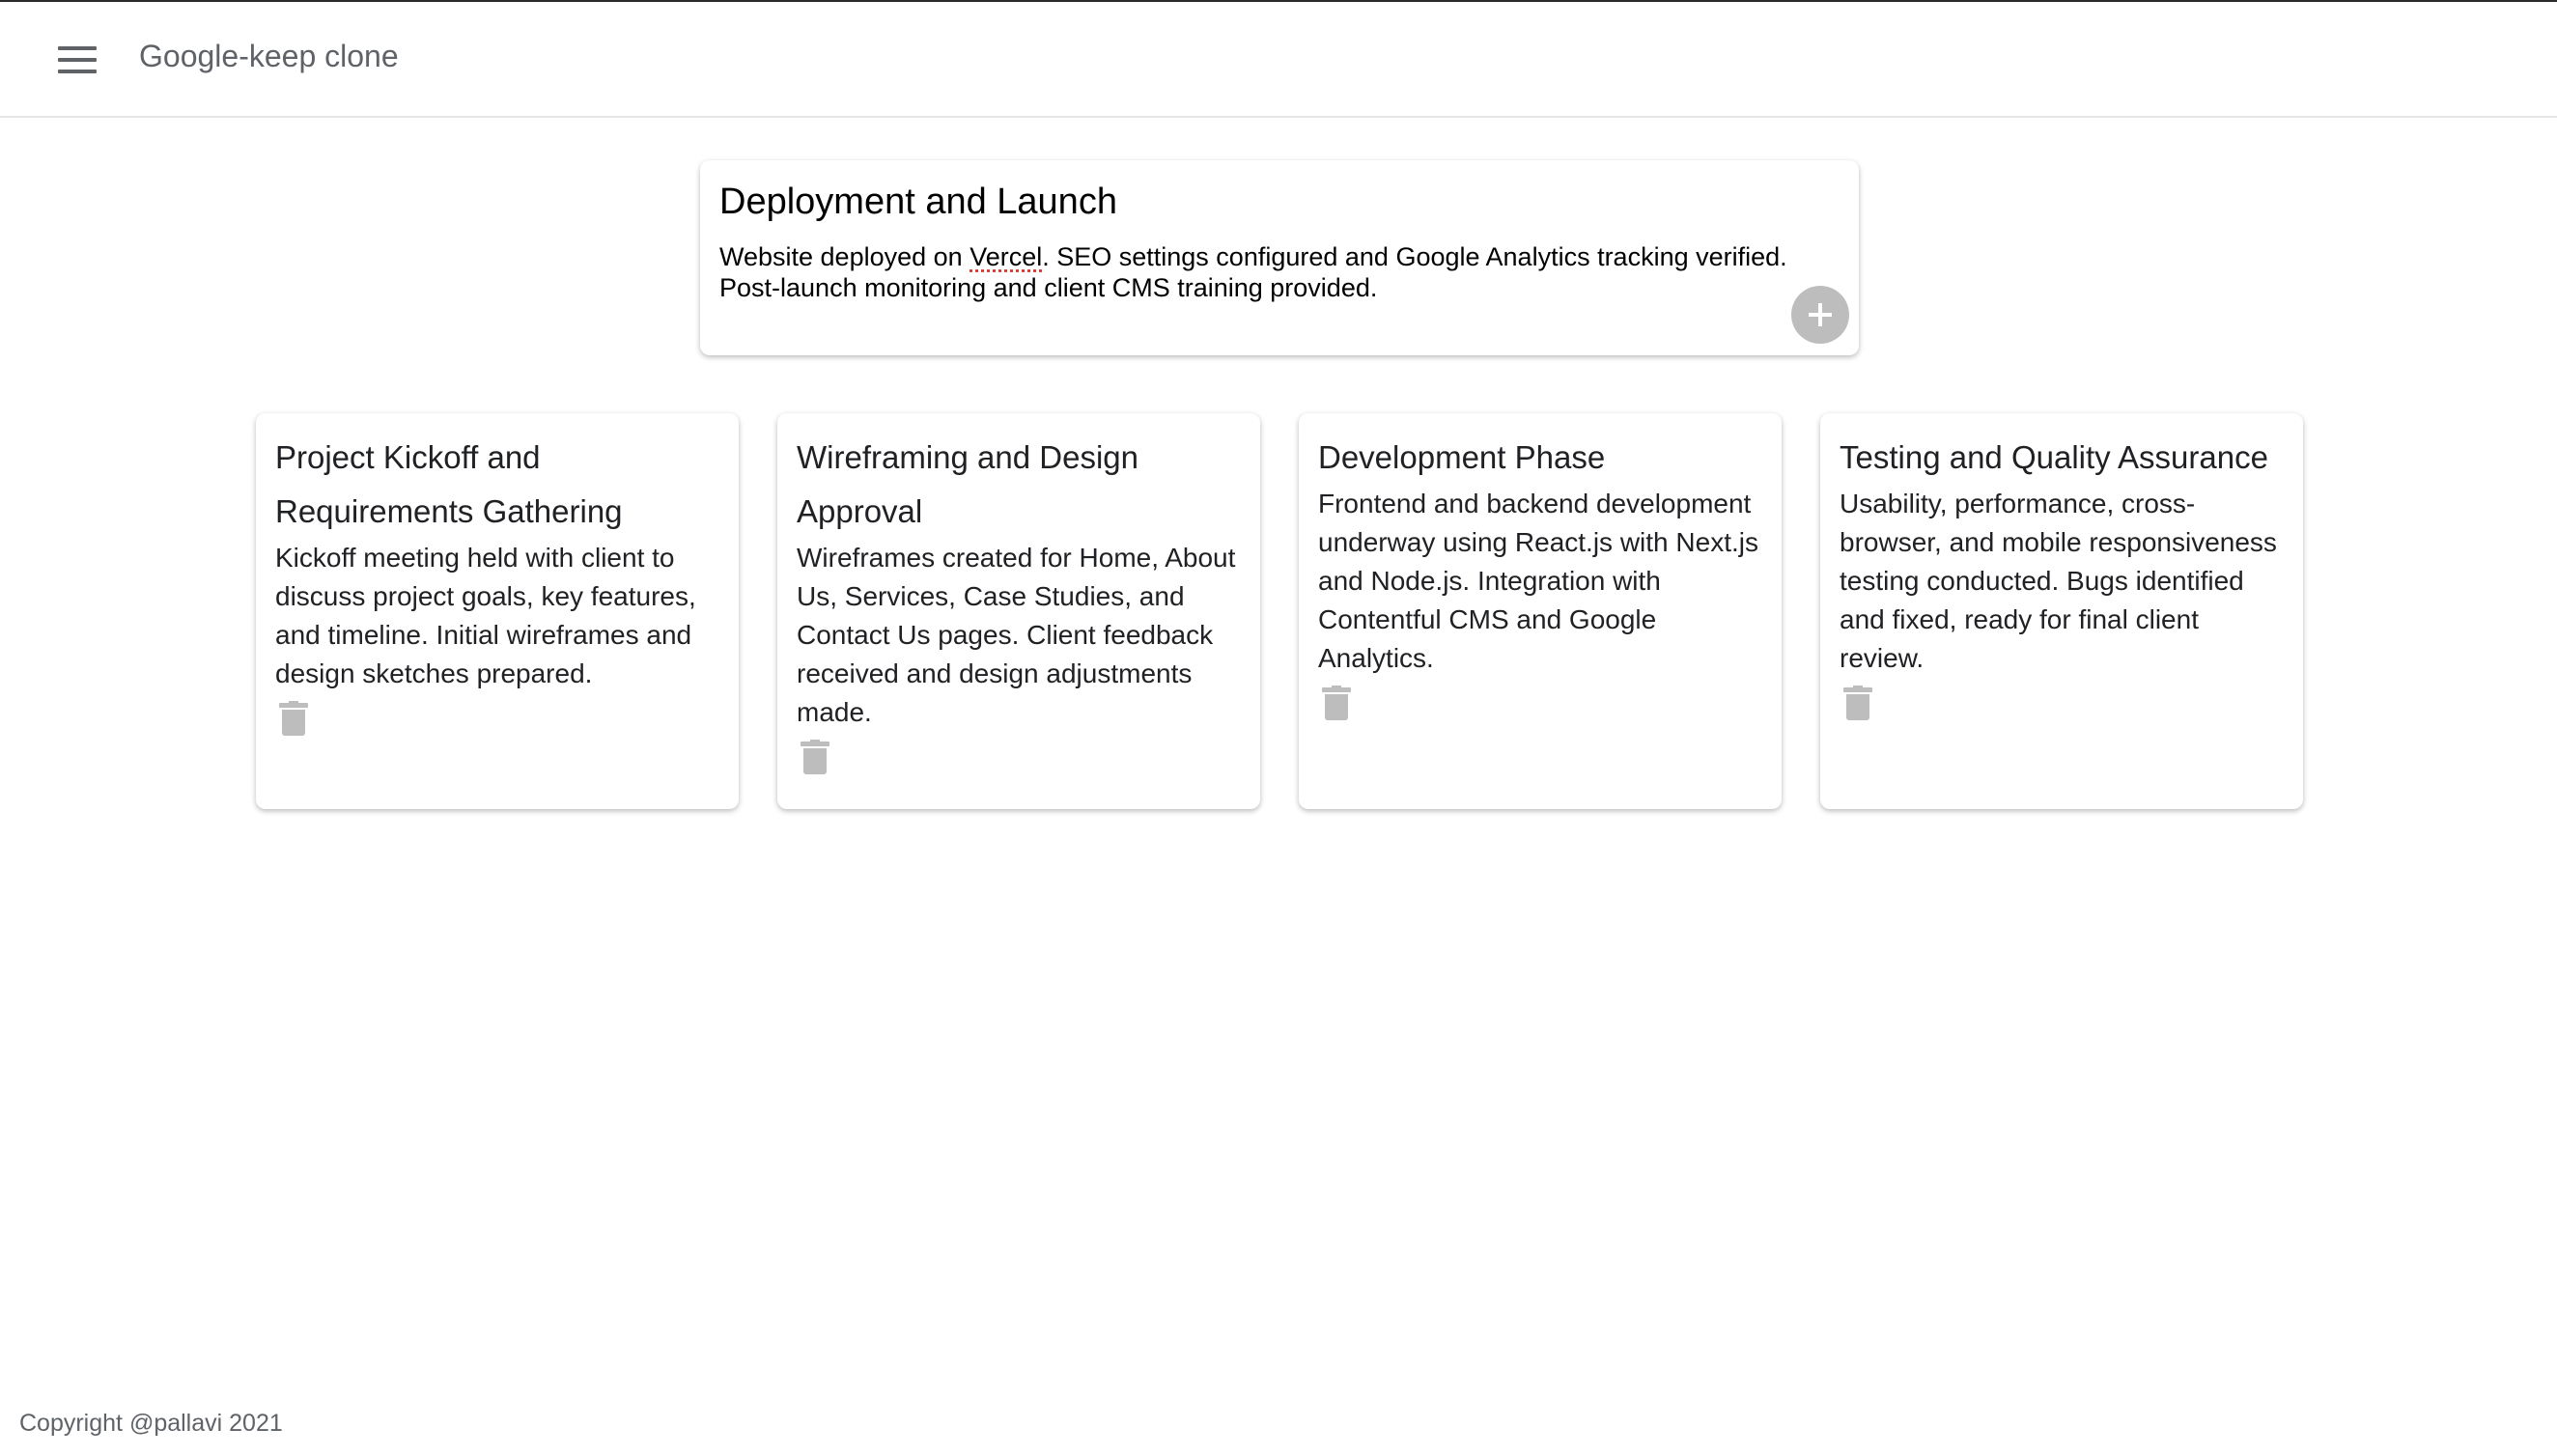  I want to click on hamburger-menu-icon, so click(78, 61).